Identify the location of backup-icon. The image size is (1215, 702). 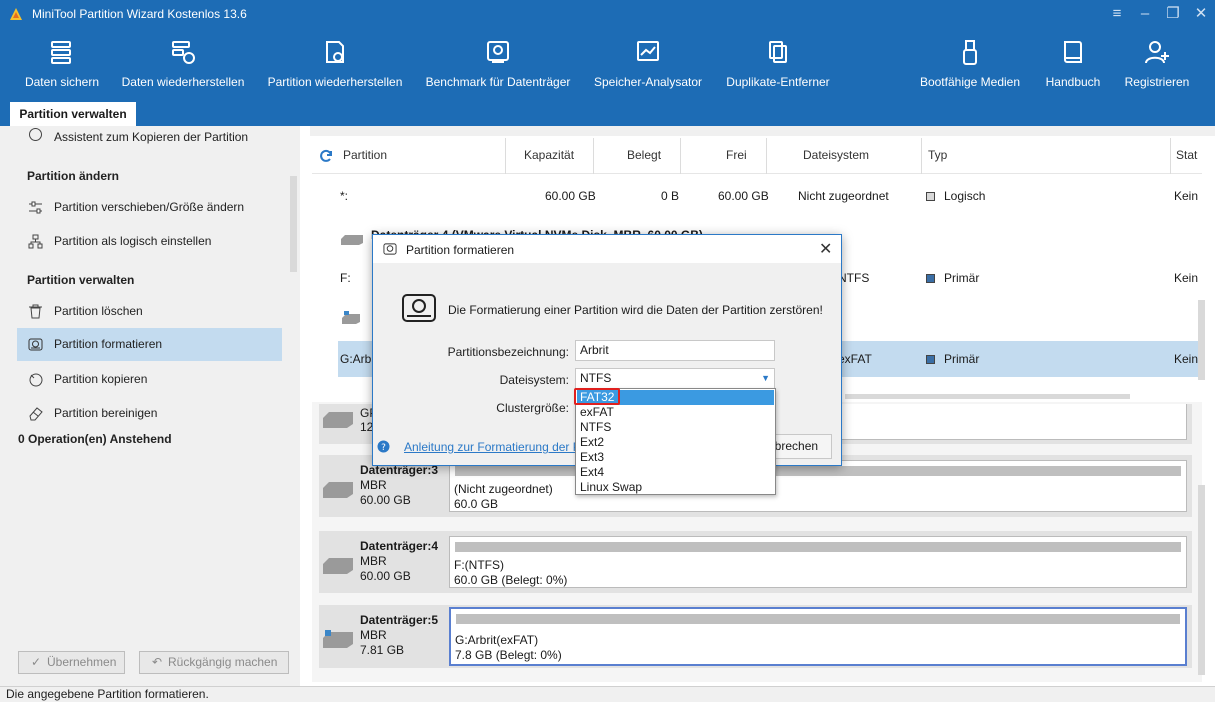
(61, 52).